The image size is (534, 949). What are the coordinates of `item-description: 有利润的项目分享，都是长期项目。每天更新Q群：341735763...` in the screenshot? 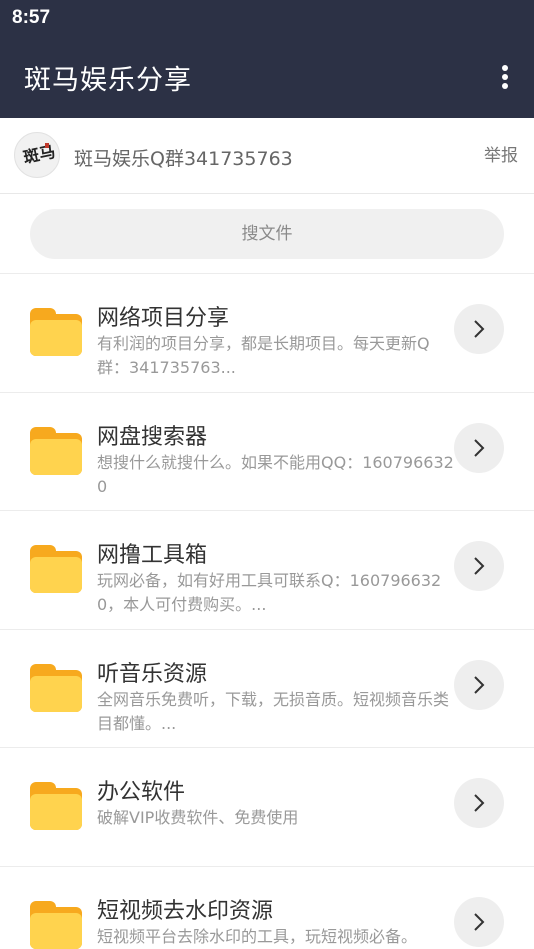 It's located at (263, 355).